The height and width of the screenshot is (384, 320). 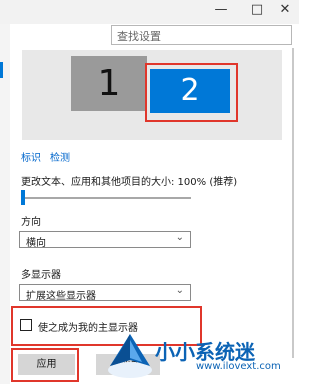 I want to click on multi-display-label: 多显示器, so click(x=41, y=275).